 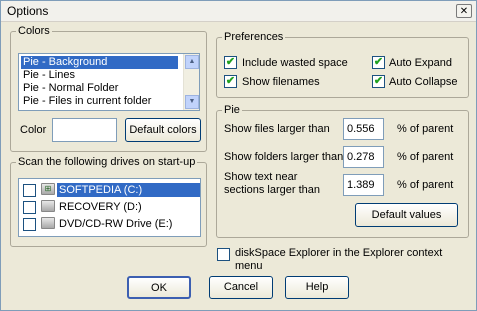 What do you see at coordinates (254, 37) in the screenshot?
I see `preferences-legend: Preferences` at bounding box center [254, 37].